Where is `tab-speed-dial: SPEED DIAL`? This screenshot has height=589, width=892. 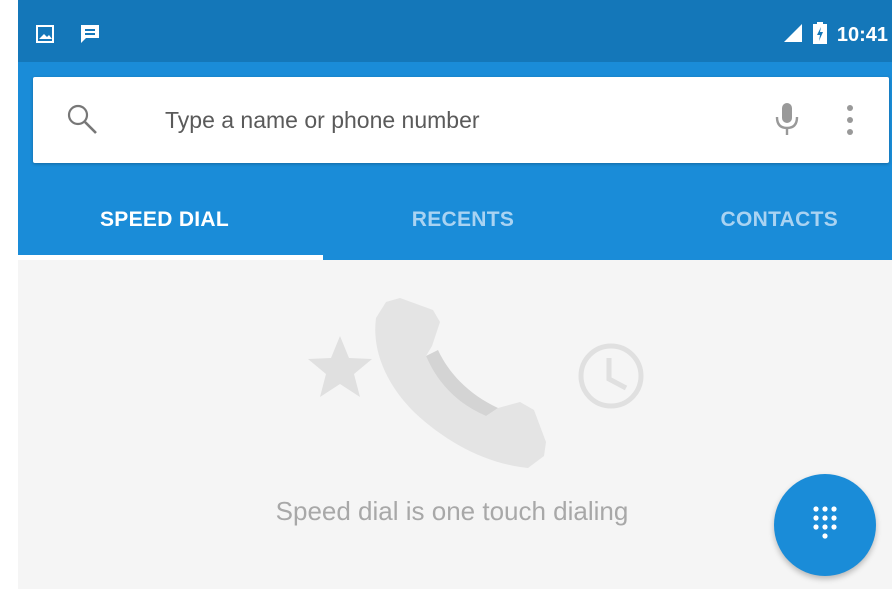 tab-speed-dial: SPEED DIAL is located at coordinates (170, 220).